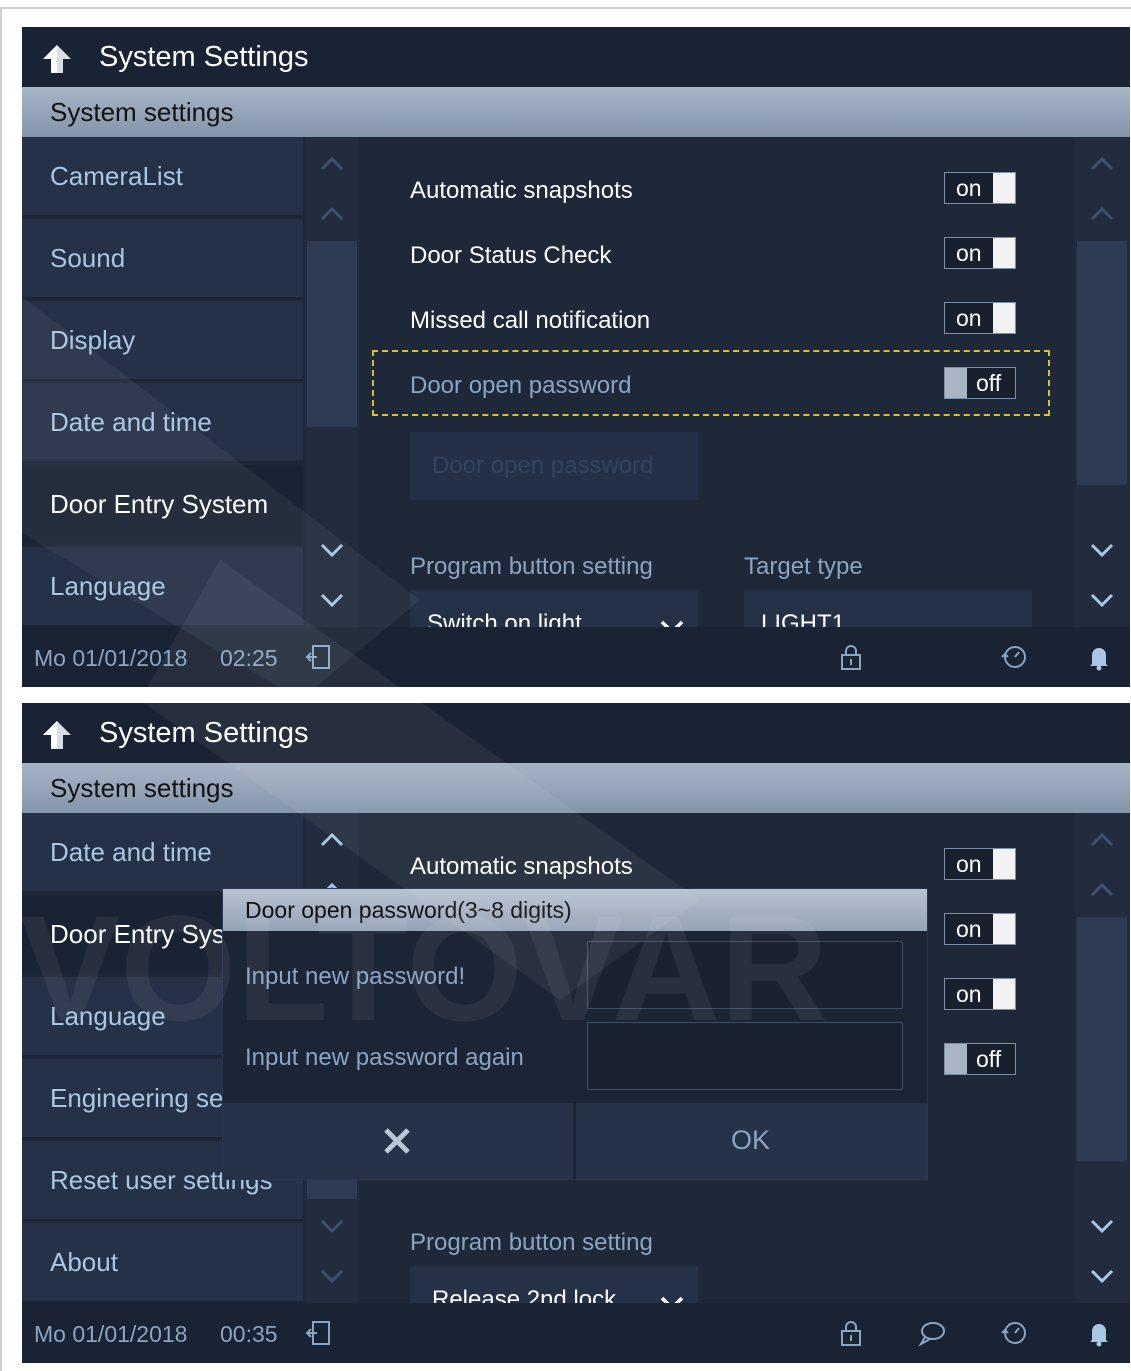 The width and height of the screenshot is (1131, 1371). Describe the element at coordinates (355, 976) in the screenshot. I see `field-label: Input new password!` at that location.